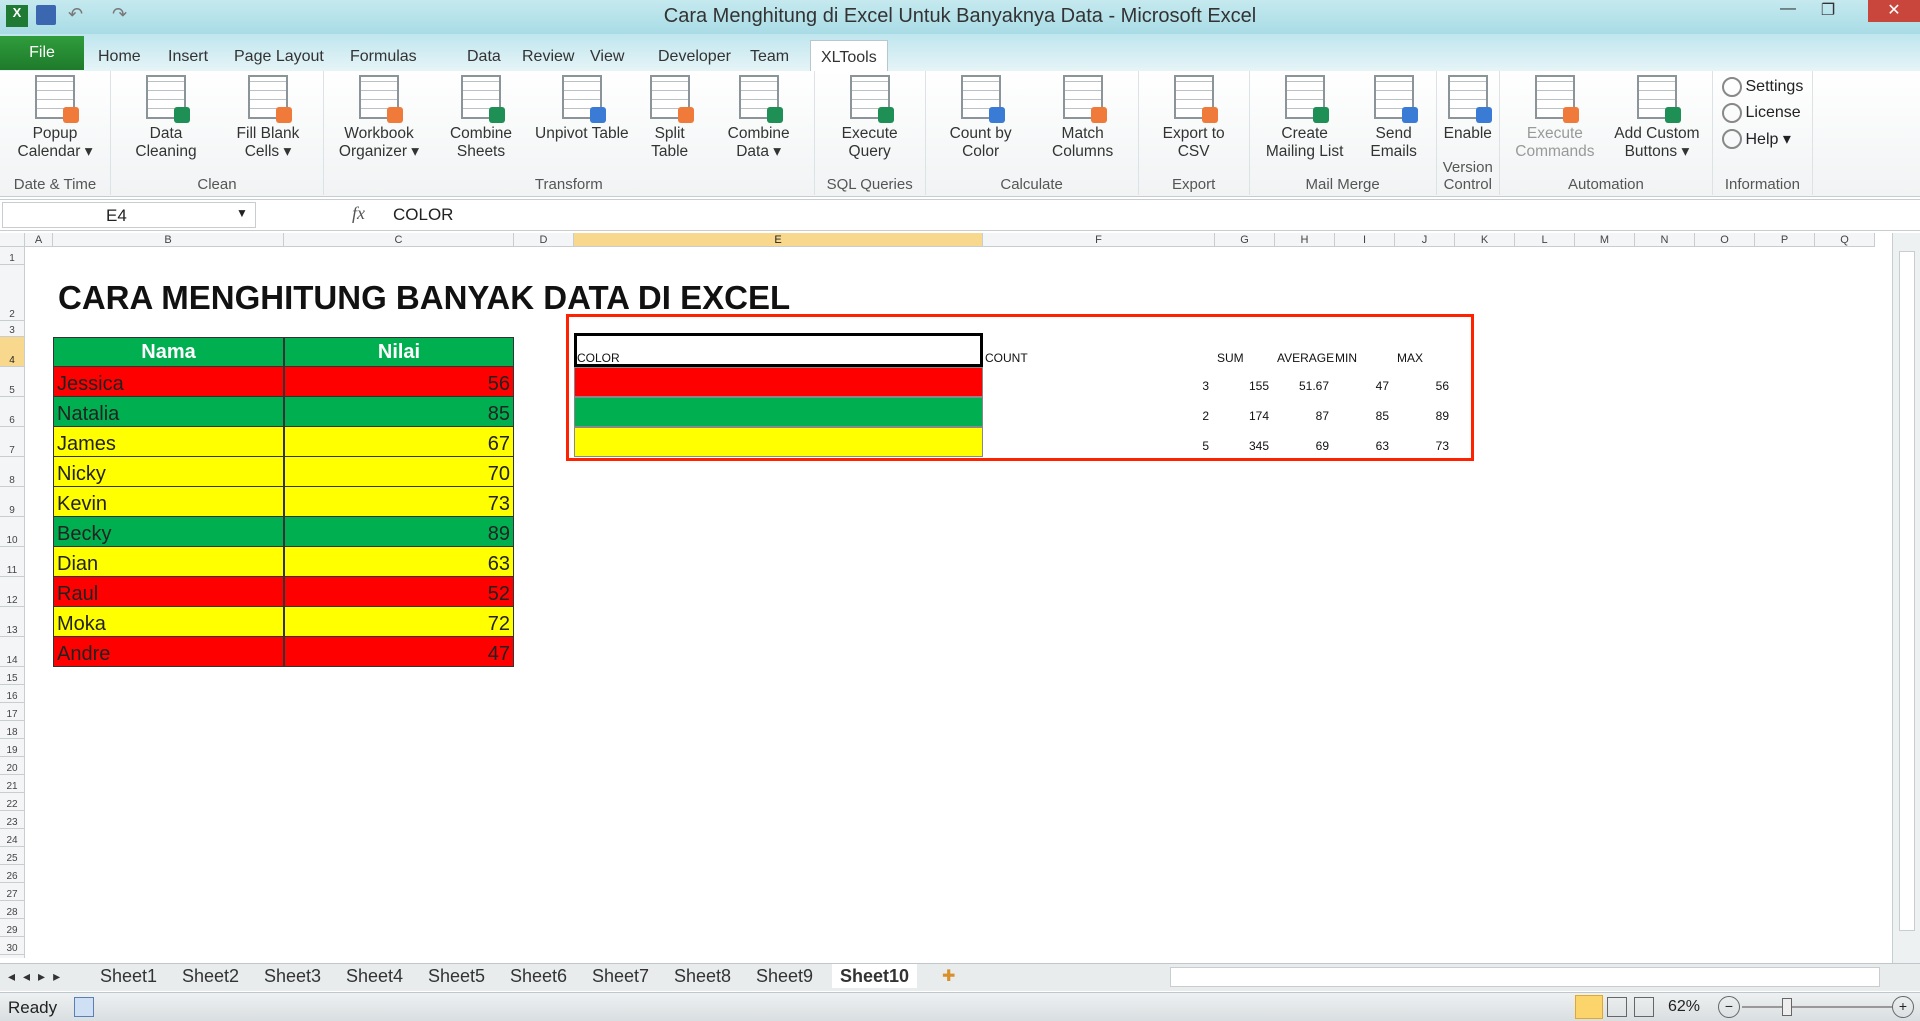 This screenshot has width=1920, height=1021. Describe the element at coordinates (12, 820) in the screenshot. I see `row-header-23: 23` at that location.